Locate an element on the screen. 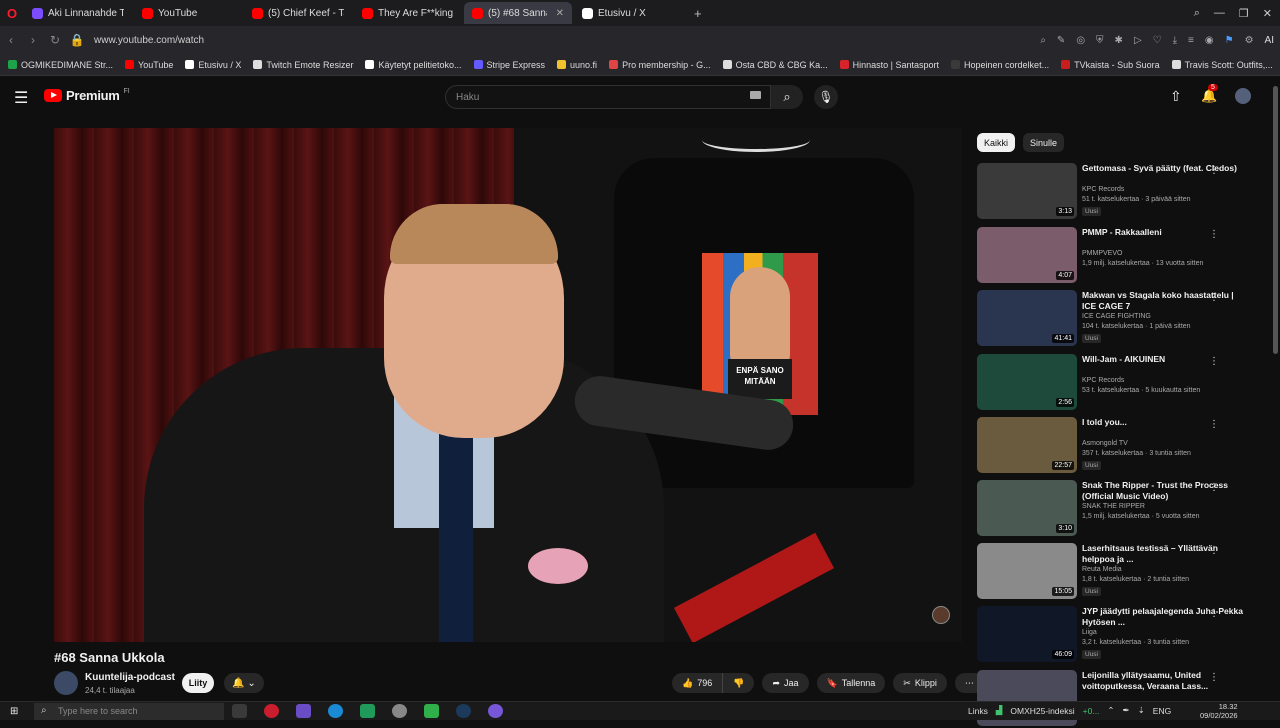 The width and height of the screenshot is (1280, 728). recommendation-channel: SNAK THE RIPPER is located at coordinates (1113, 506).